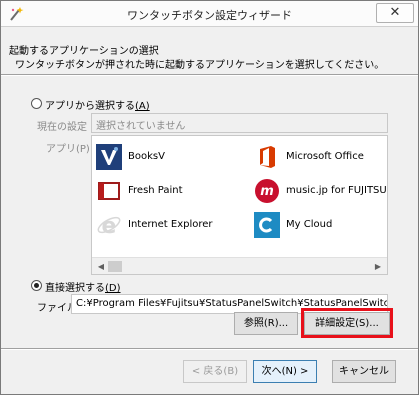 Image resolution: width=419 pixels, height=395 pixels. What do you see at coordinates (378, 266) in the screenshot?
I see `scroll-right-icon: ▶` at bounding box center [378, 266].